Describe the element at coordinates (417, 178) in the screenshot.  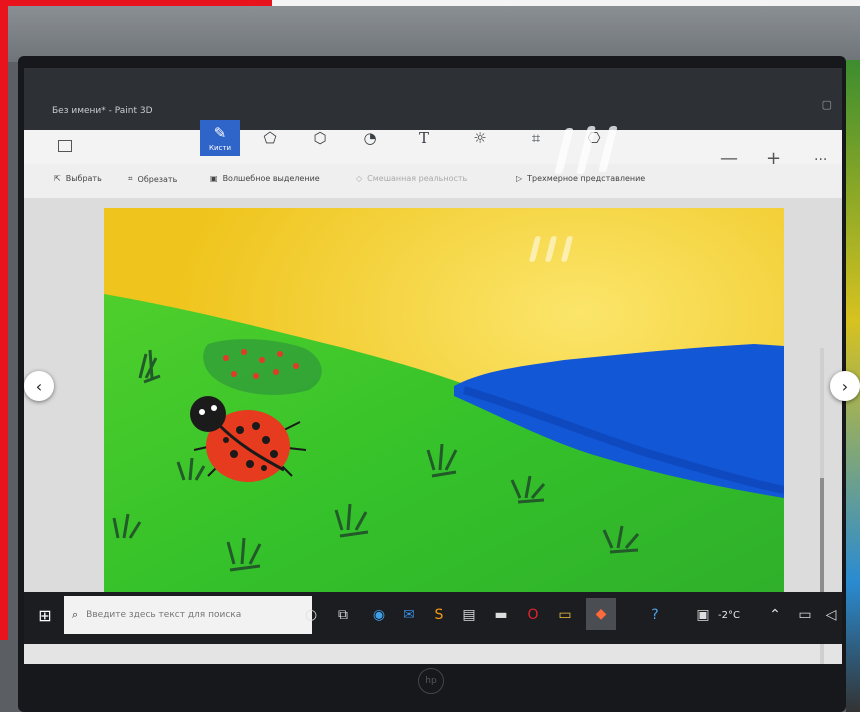
I see `mixed-reality-label: Смешанная реальность` at that location.